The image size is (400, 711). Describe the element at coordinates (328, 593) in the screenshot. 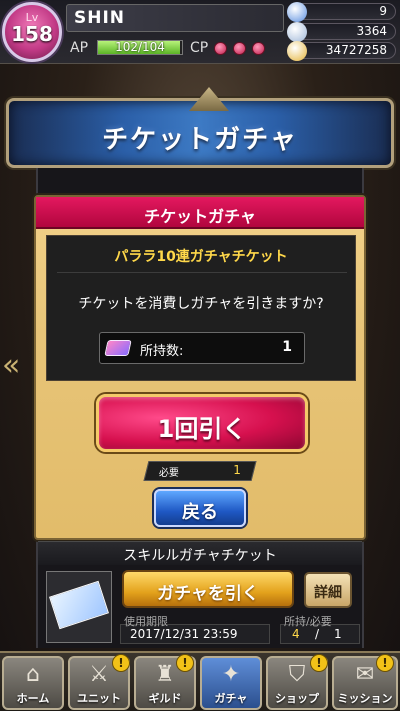

I see `detail-label: 詳細` at that location.